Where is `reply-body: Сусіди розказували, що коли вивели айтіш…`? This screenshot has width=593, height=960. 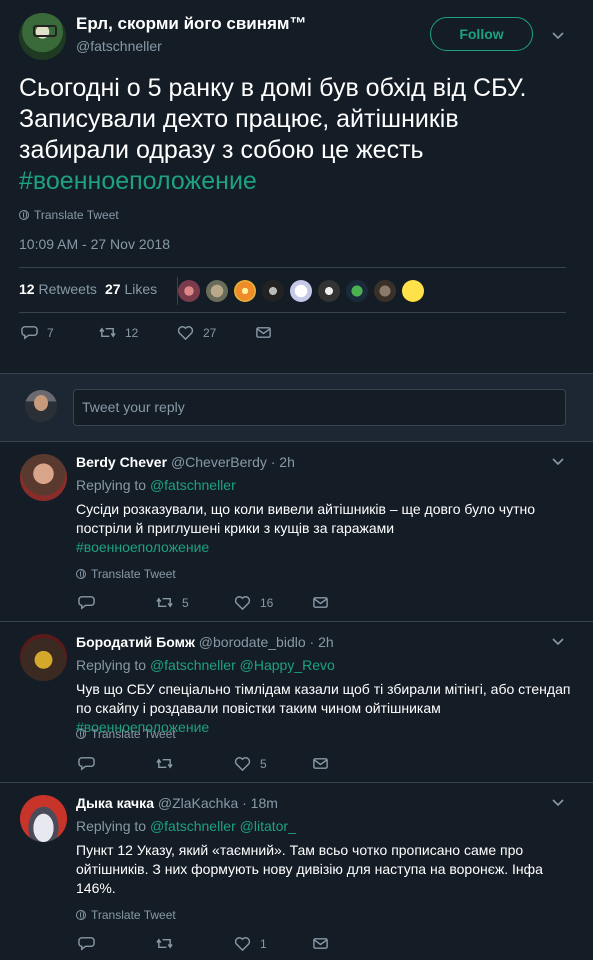
reply-body: Сусіди розказували, що коли вивели айтіш… is located at coordinates (306, 518).